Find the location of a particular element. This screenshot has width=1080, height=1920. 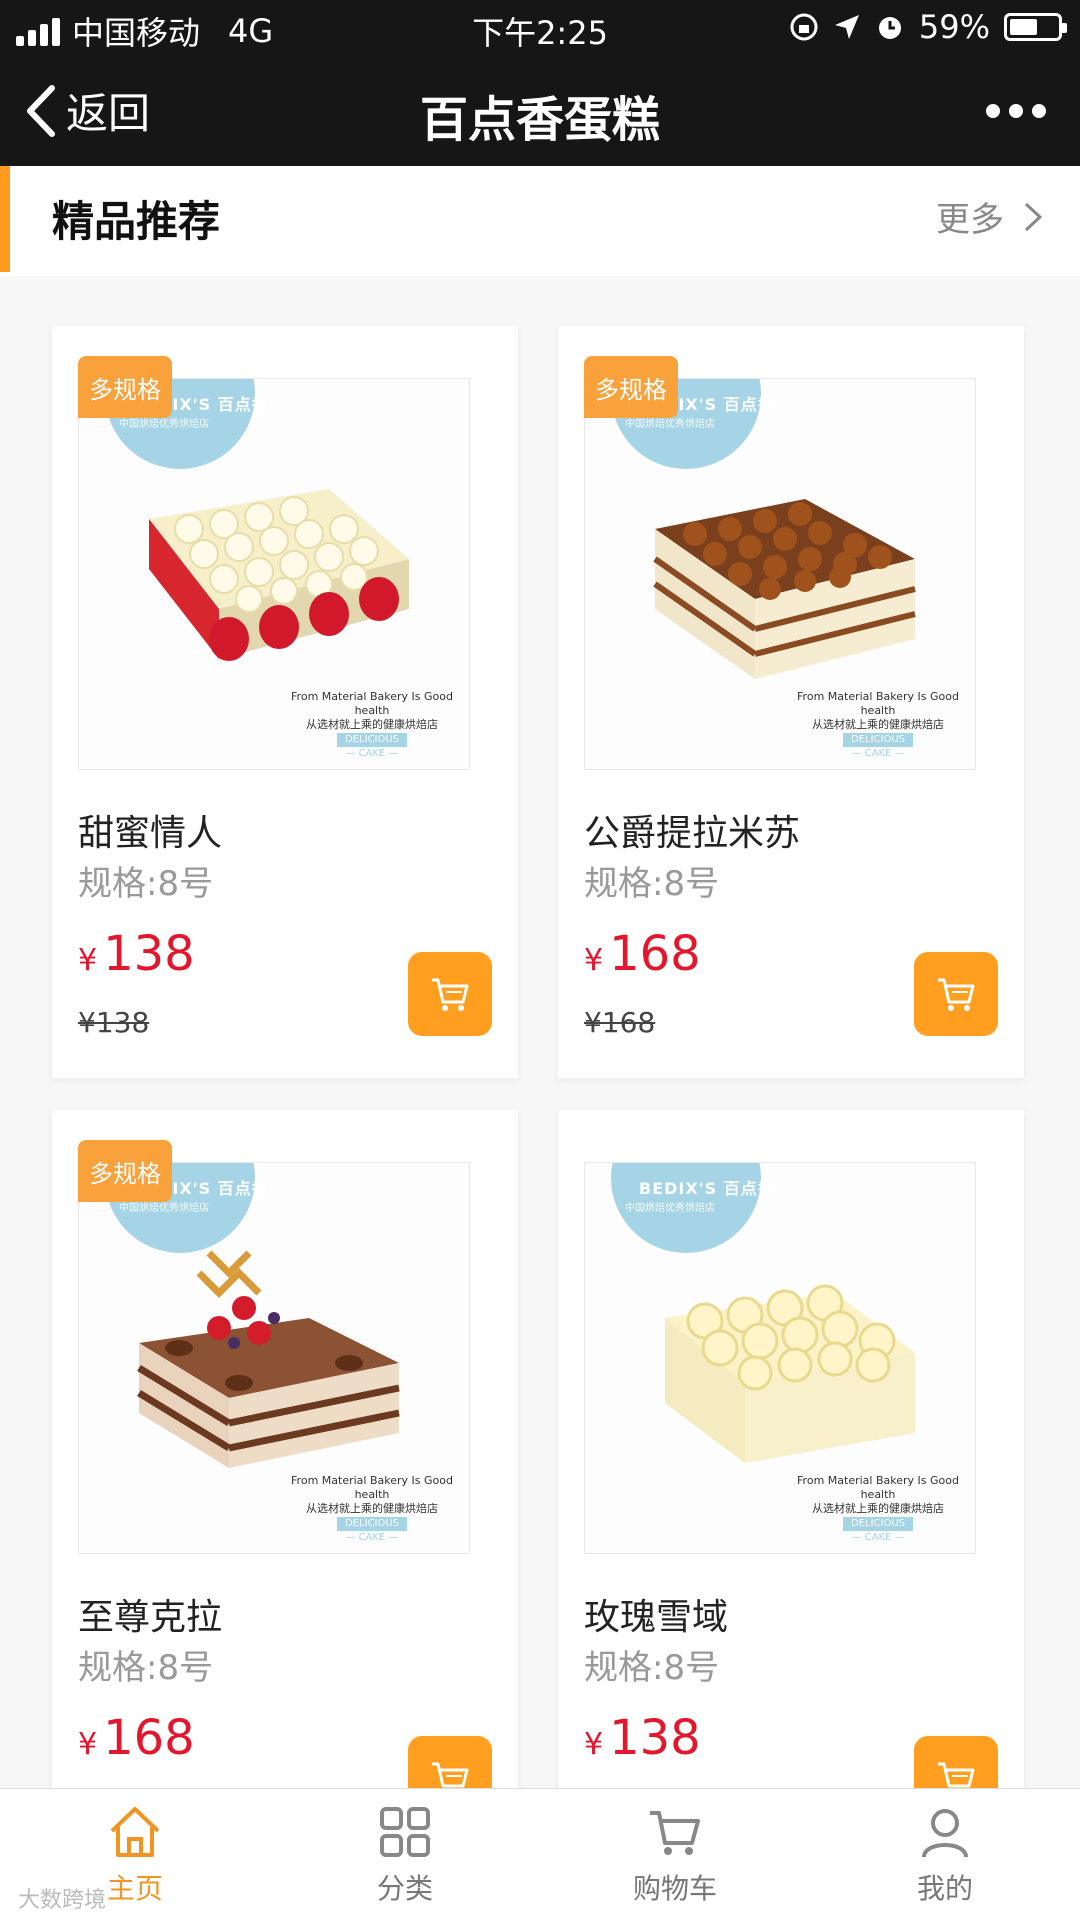

brand-subtext: 中国烘焙优秀烘焙店 is located at coordinates (670, 1208).